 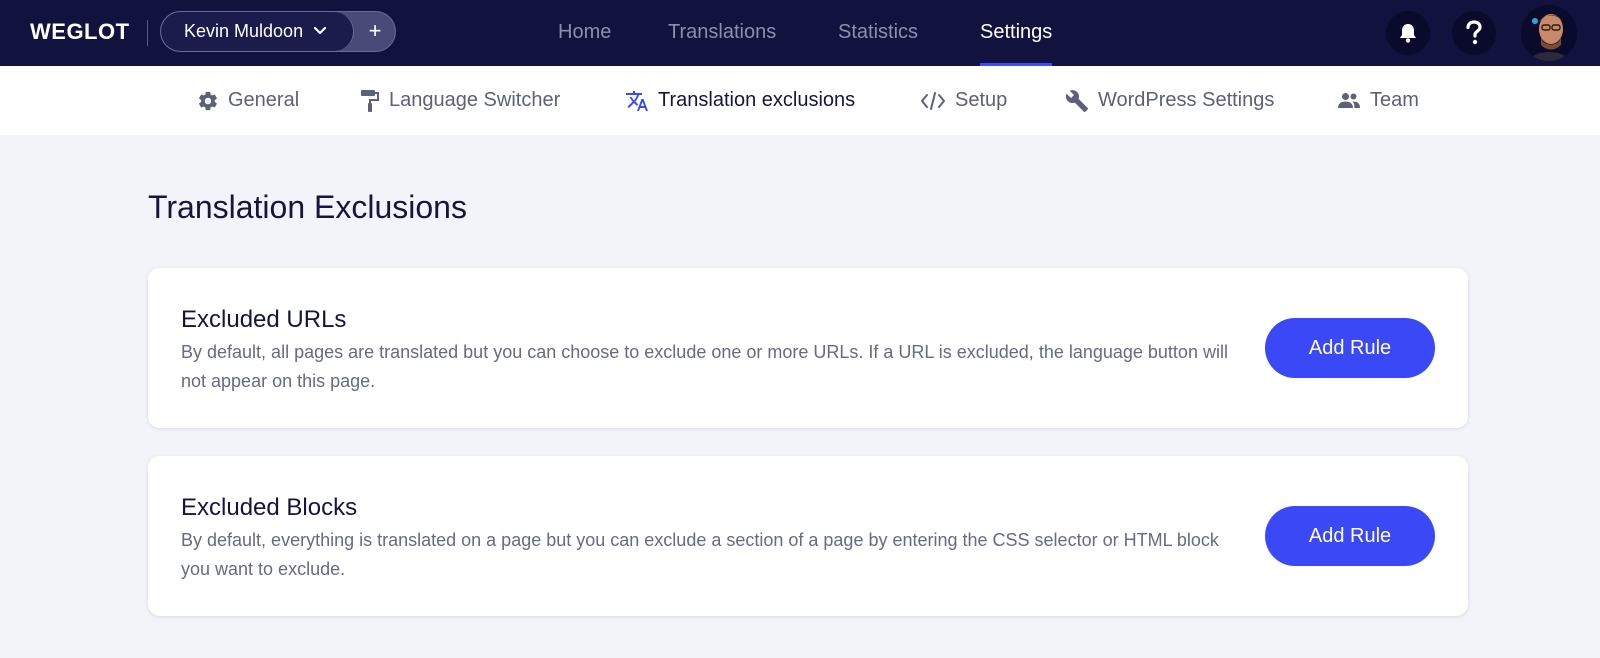 I want to click on notifications-button, so click(x=1408, y=33).